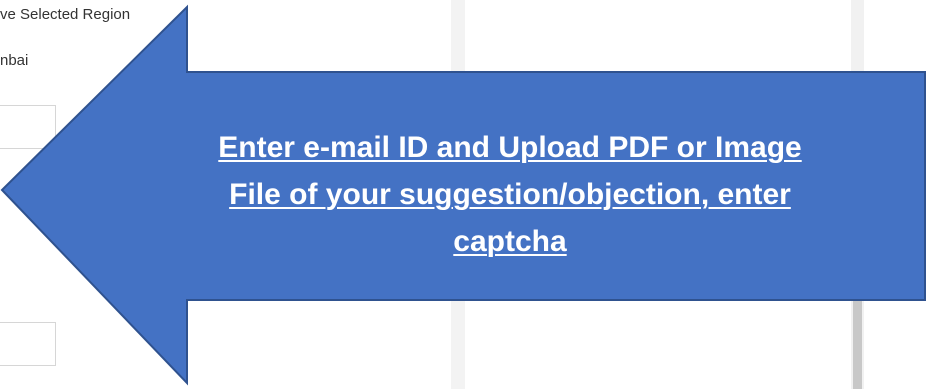 This screenshot has height=389, width=931. What do you see at coordinates (510, 147) in the screenshot?
I see `callout-line-1: Enter e-mail ID and Upload PDF or Image` at bounding box center [510, 147].